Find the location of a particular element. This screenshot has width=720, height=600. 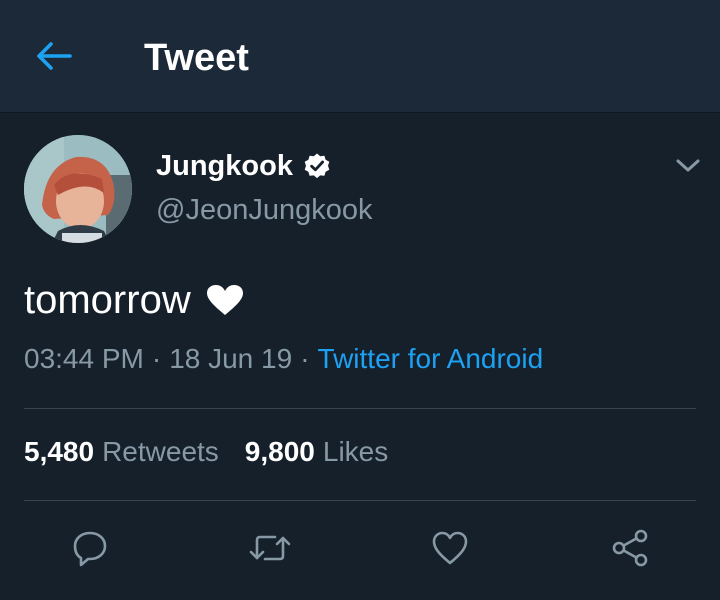

reply-icon is located at coordinates (90, 549).